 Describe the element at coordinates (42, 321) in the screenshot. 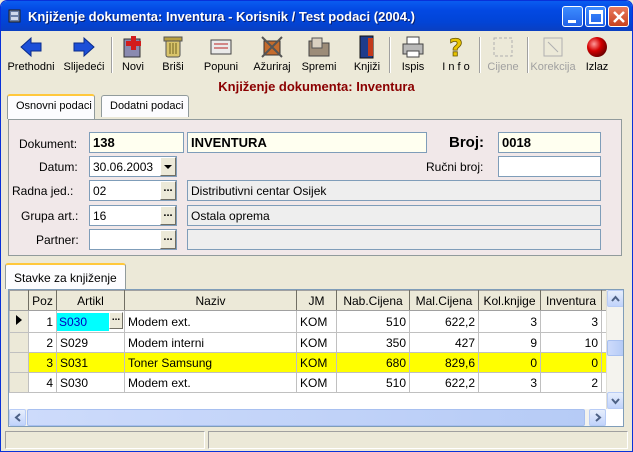

I see `table-cell: 1` at that location.